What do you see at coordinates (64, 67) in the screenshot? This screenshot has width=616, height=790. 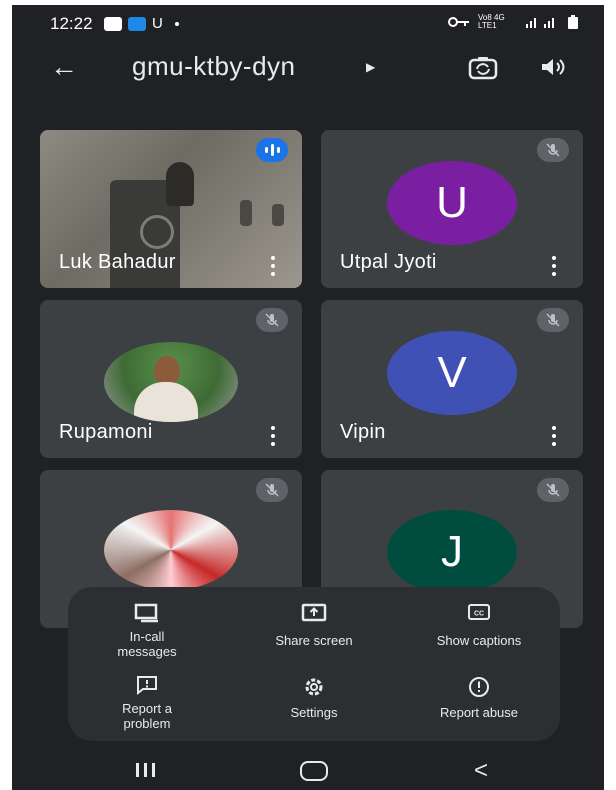 I see `back-arrow-icon: ←` at bounding box center [64, 67].